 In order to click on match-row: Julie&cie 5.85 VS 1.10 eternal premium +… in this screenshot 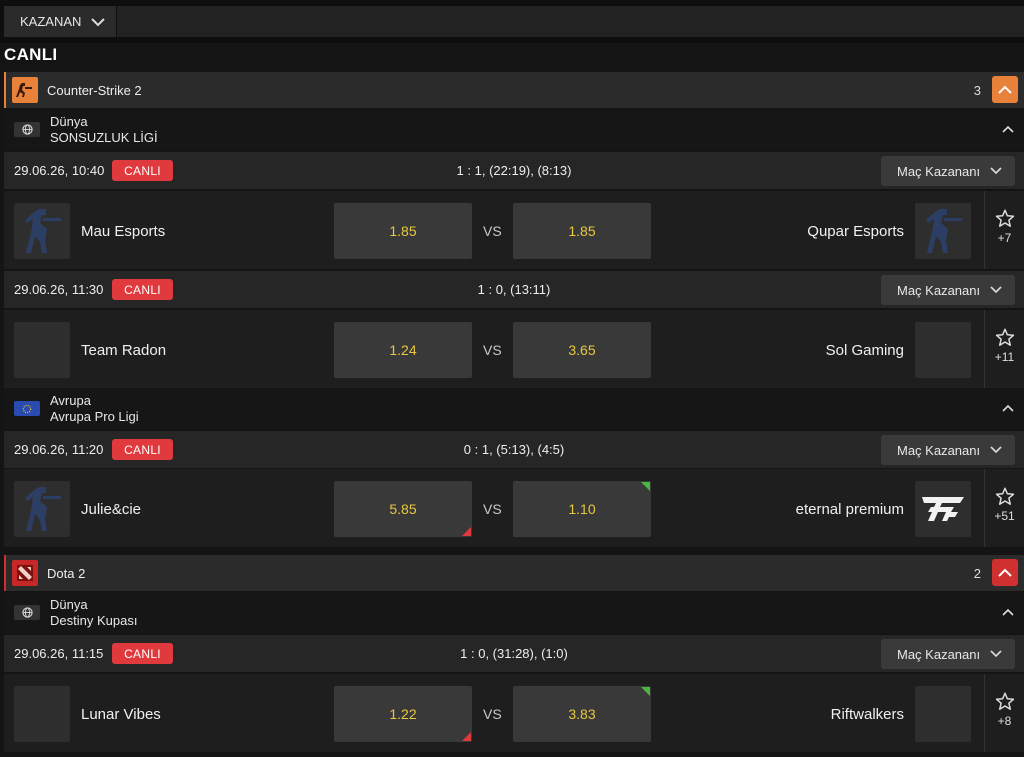, I will do `click(514, 508)`.